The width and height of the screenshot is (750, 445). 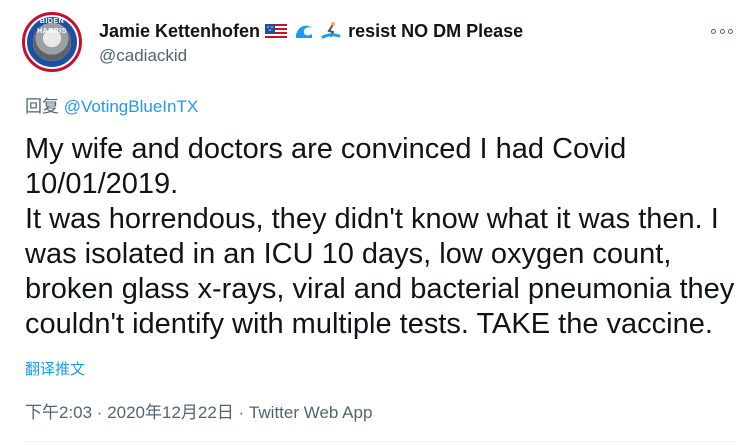 I want to click on display-name-text: Jamie Kettenhofen, so click(x=180, y=31).